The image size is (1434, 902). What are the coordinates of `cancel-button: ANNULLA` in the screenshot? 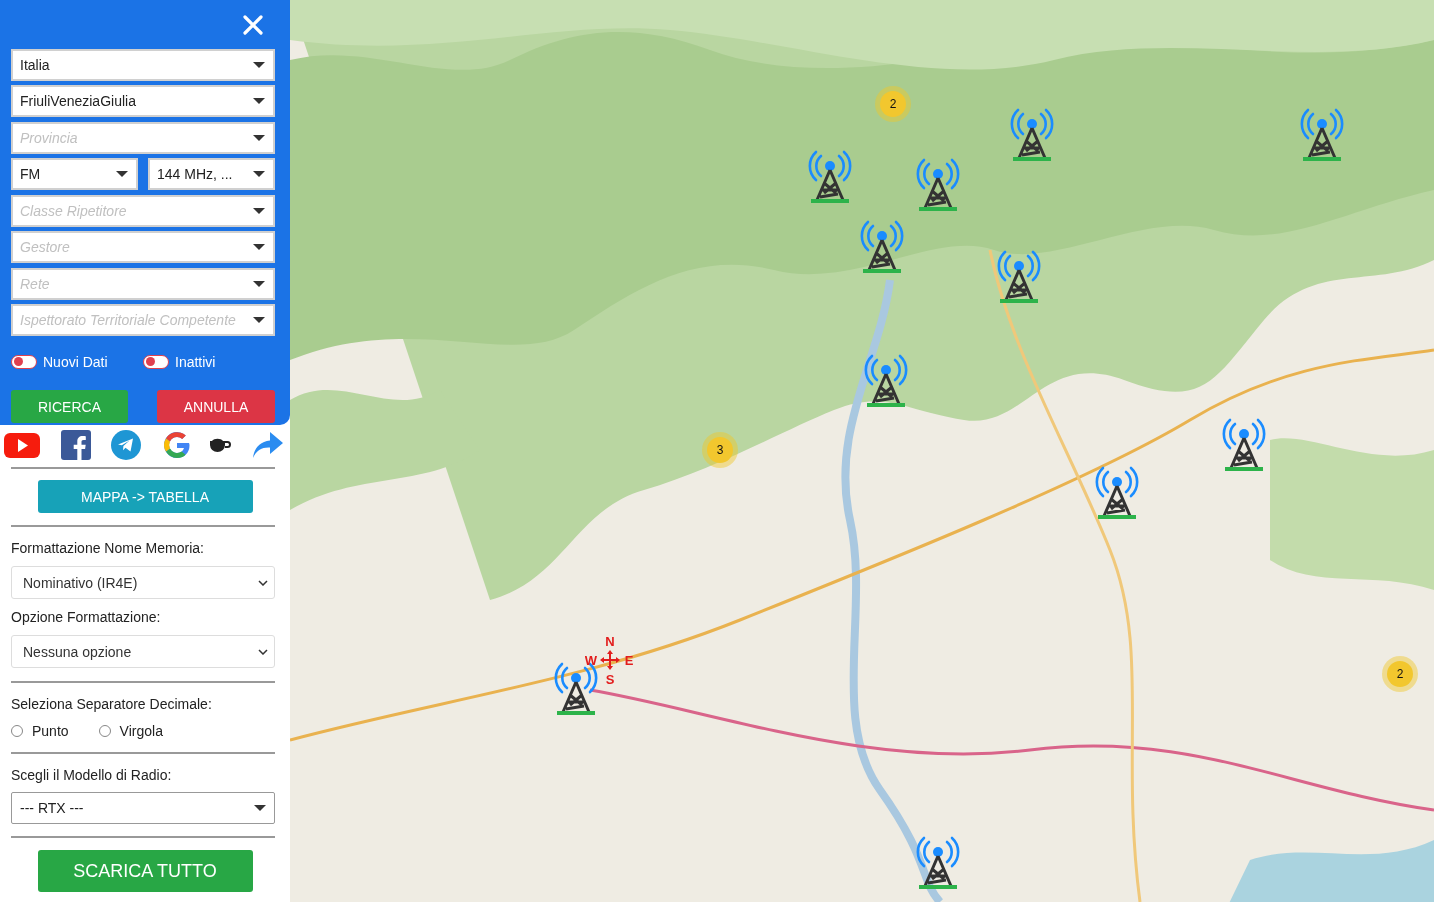 It's located at (216, 406).